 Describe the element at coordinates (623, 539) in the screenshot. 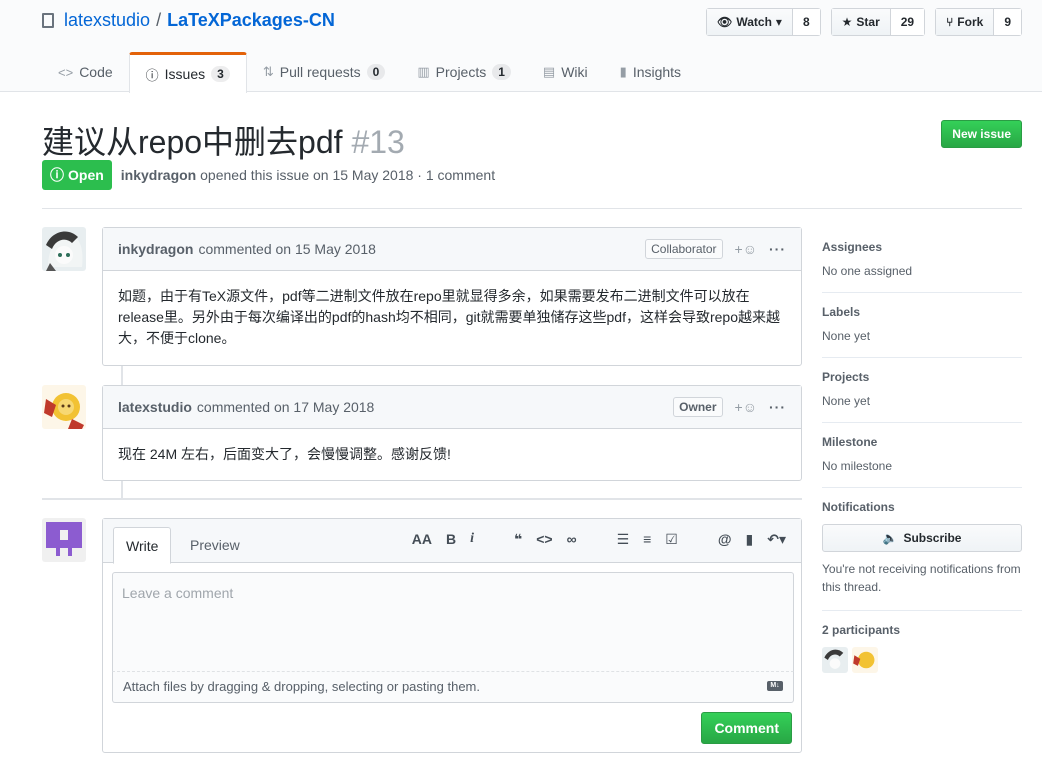

I see `unordered-list-icon: ☰` at that location.